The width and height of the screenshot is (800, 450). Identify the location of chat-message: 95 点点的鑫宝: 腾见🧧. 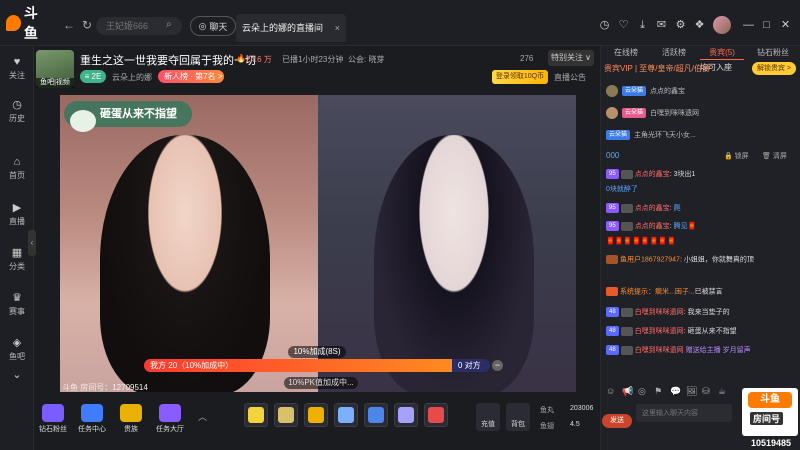
(700, 226).